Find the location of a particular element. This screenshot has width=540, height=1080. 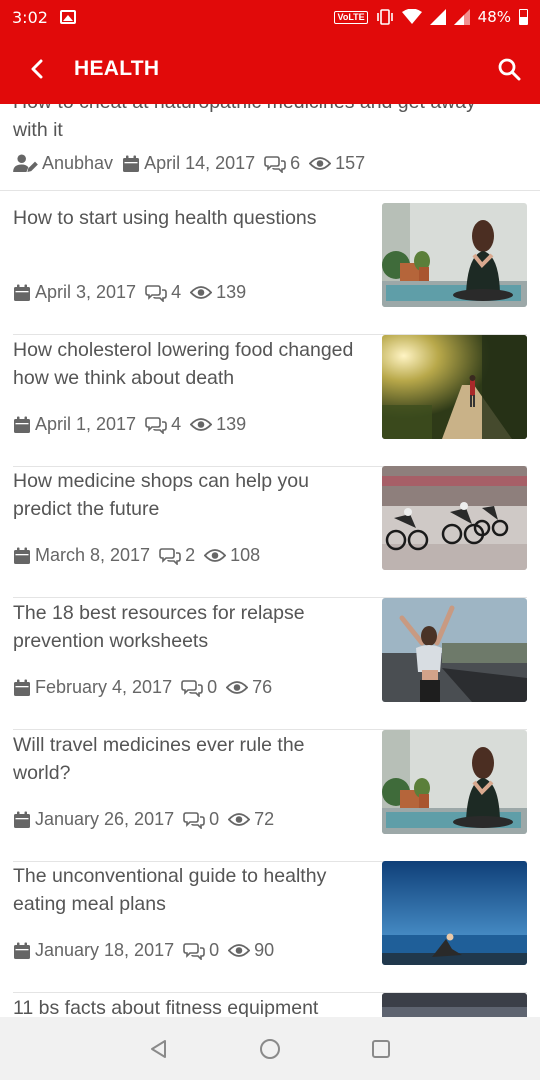

article-meta: February 4, 2017 0 76 is located at coordinates (142, 687).